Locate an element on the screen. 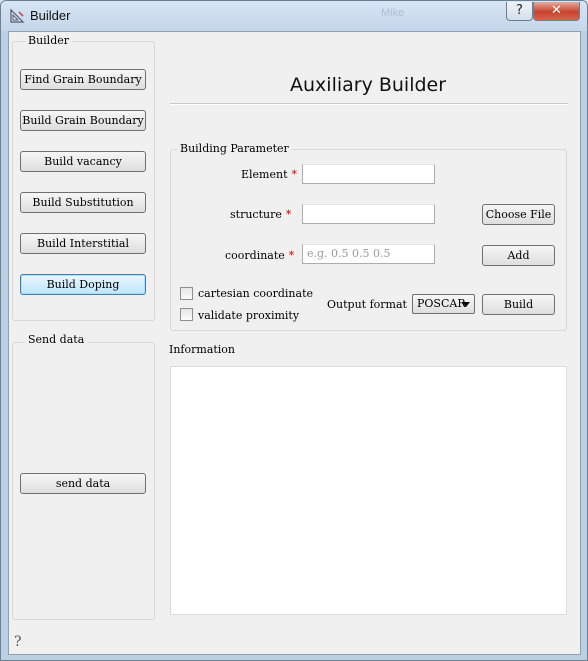 The height and width of the screenshot is (661, 588). element-label: Element * is located at coordinates (269, 174).